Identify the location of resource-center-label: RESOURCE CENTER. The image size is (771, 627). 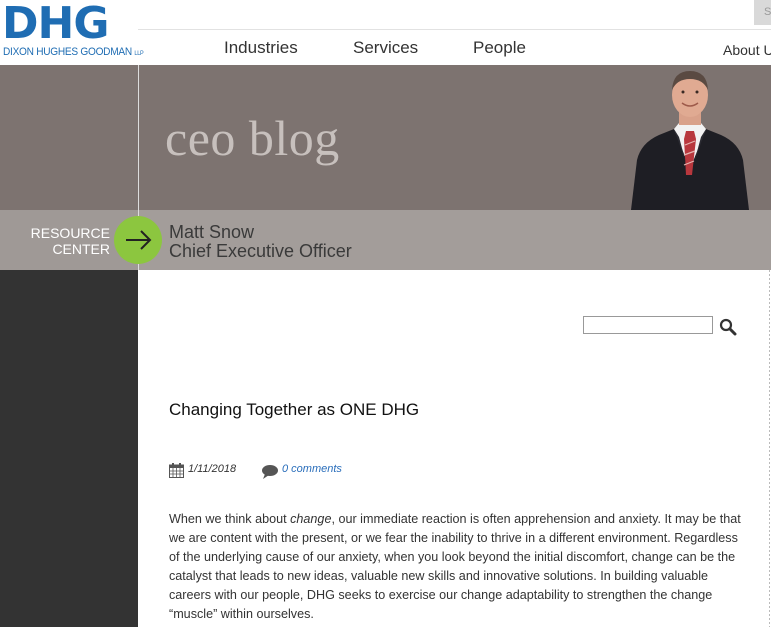
(70, 241).